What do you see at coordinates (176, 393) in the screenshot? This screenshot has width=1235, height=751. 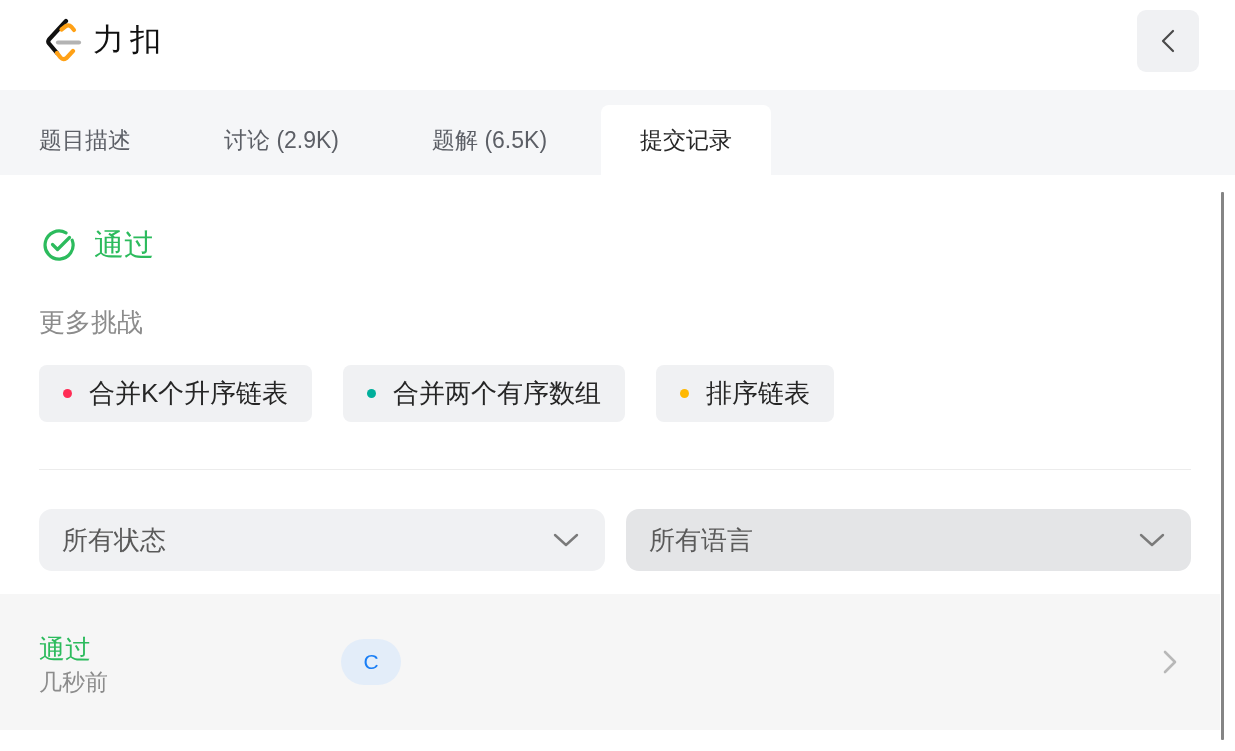 I see `problem-chip: 合并K个升序链表` at bounding box center [176, 393].